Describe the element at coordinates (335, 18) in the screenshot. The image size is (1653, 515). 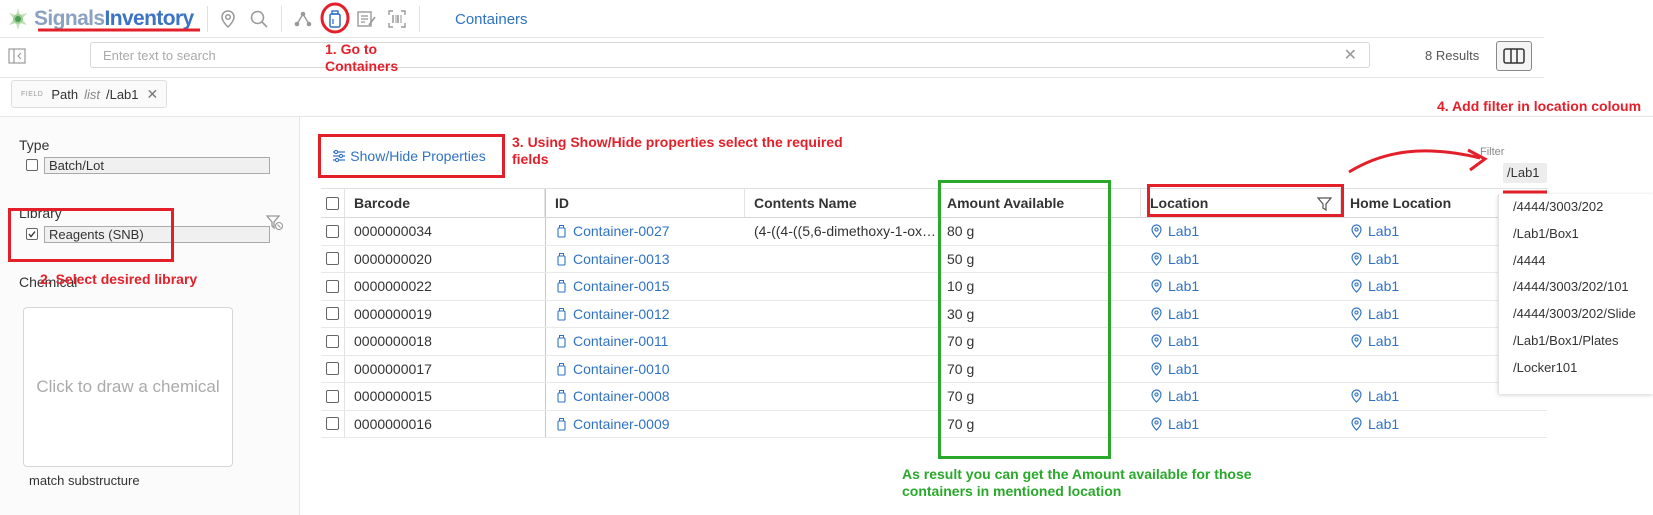
I see `containers-circle` at that location.